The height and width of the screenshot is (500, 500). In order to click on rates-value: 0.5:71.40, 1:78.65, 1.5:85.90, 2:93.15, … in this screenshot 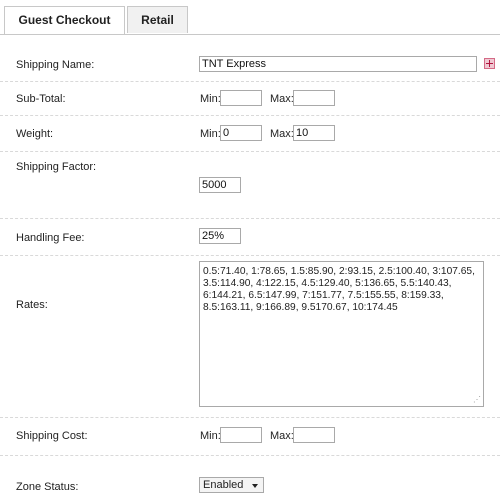, I will do `click(339, 289)`.